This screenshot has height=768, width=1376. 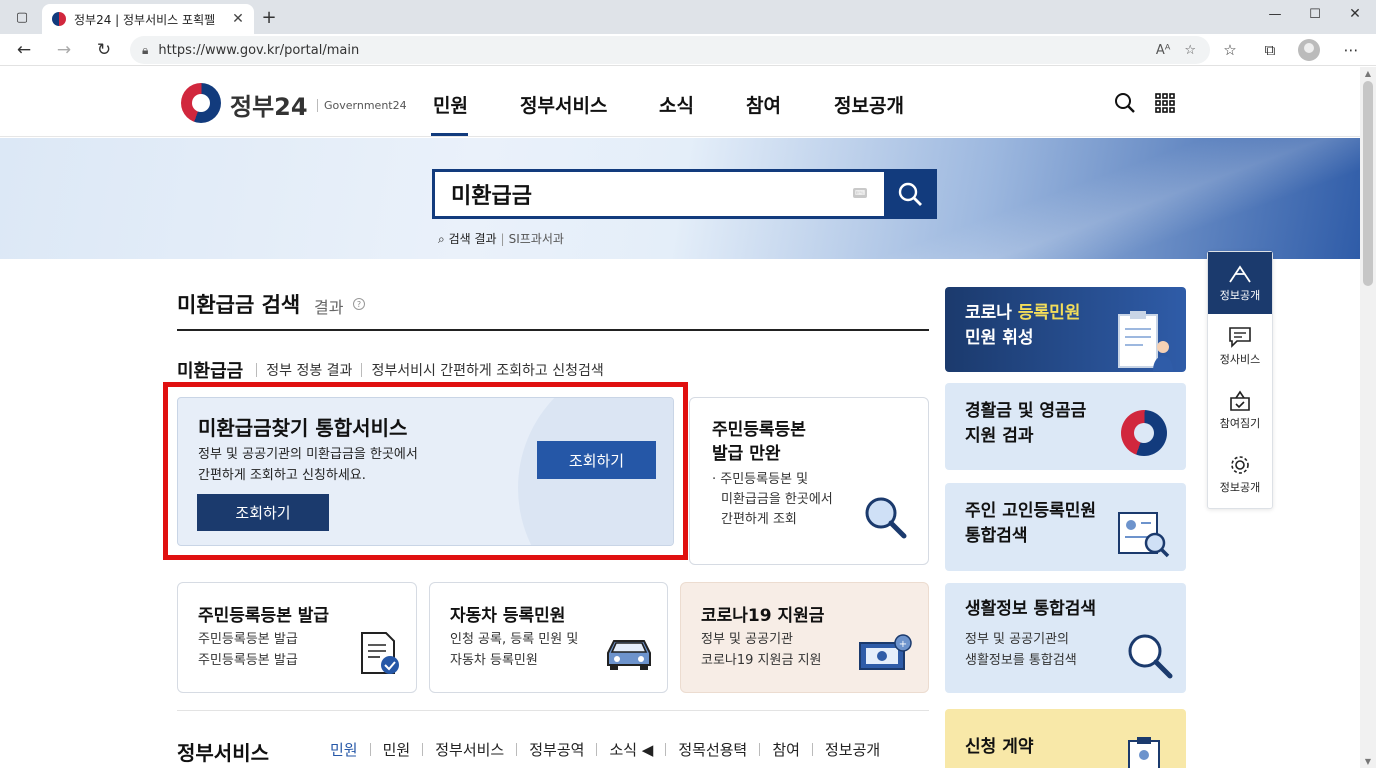 What do you see at coordinates (64, 50) in the screenshot?
I see `forward-icon: →` at bounding box center [64, 50].